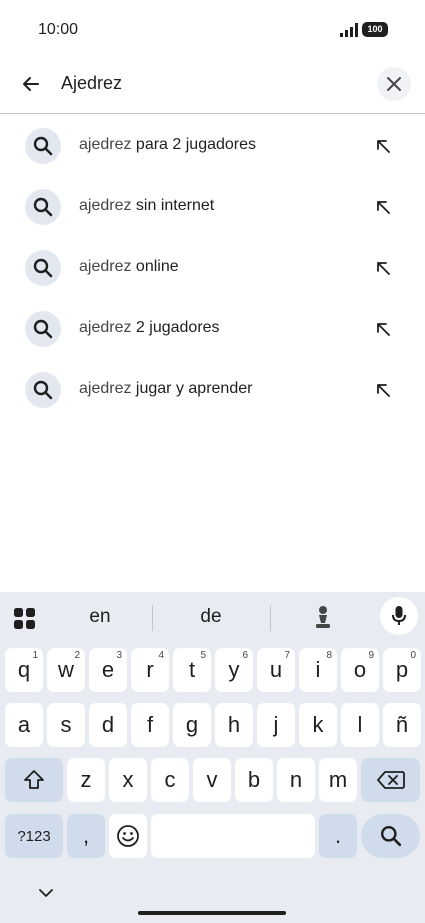  Describe the element at coordinates (234, 725) in the screenshot. I see `key-h: h` at that location.